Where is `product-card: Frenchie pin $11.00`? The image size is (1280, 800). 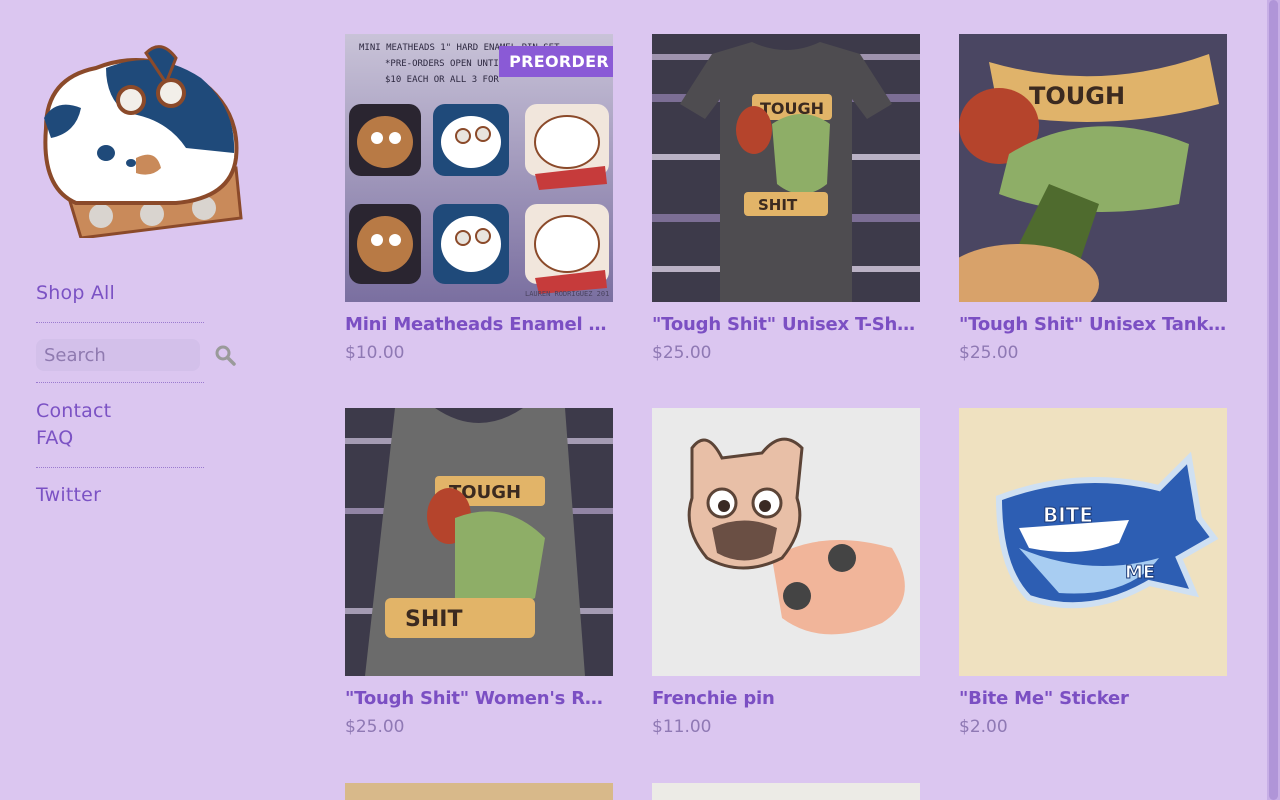 product-card: Frenchie pin $11.00 is located at coordinates (786, 572).